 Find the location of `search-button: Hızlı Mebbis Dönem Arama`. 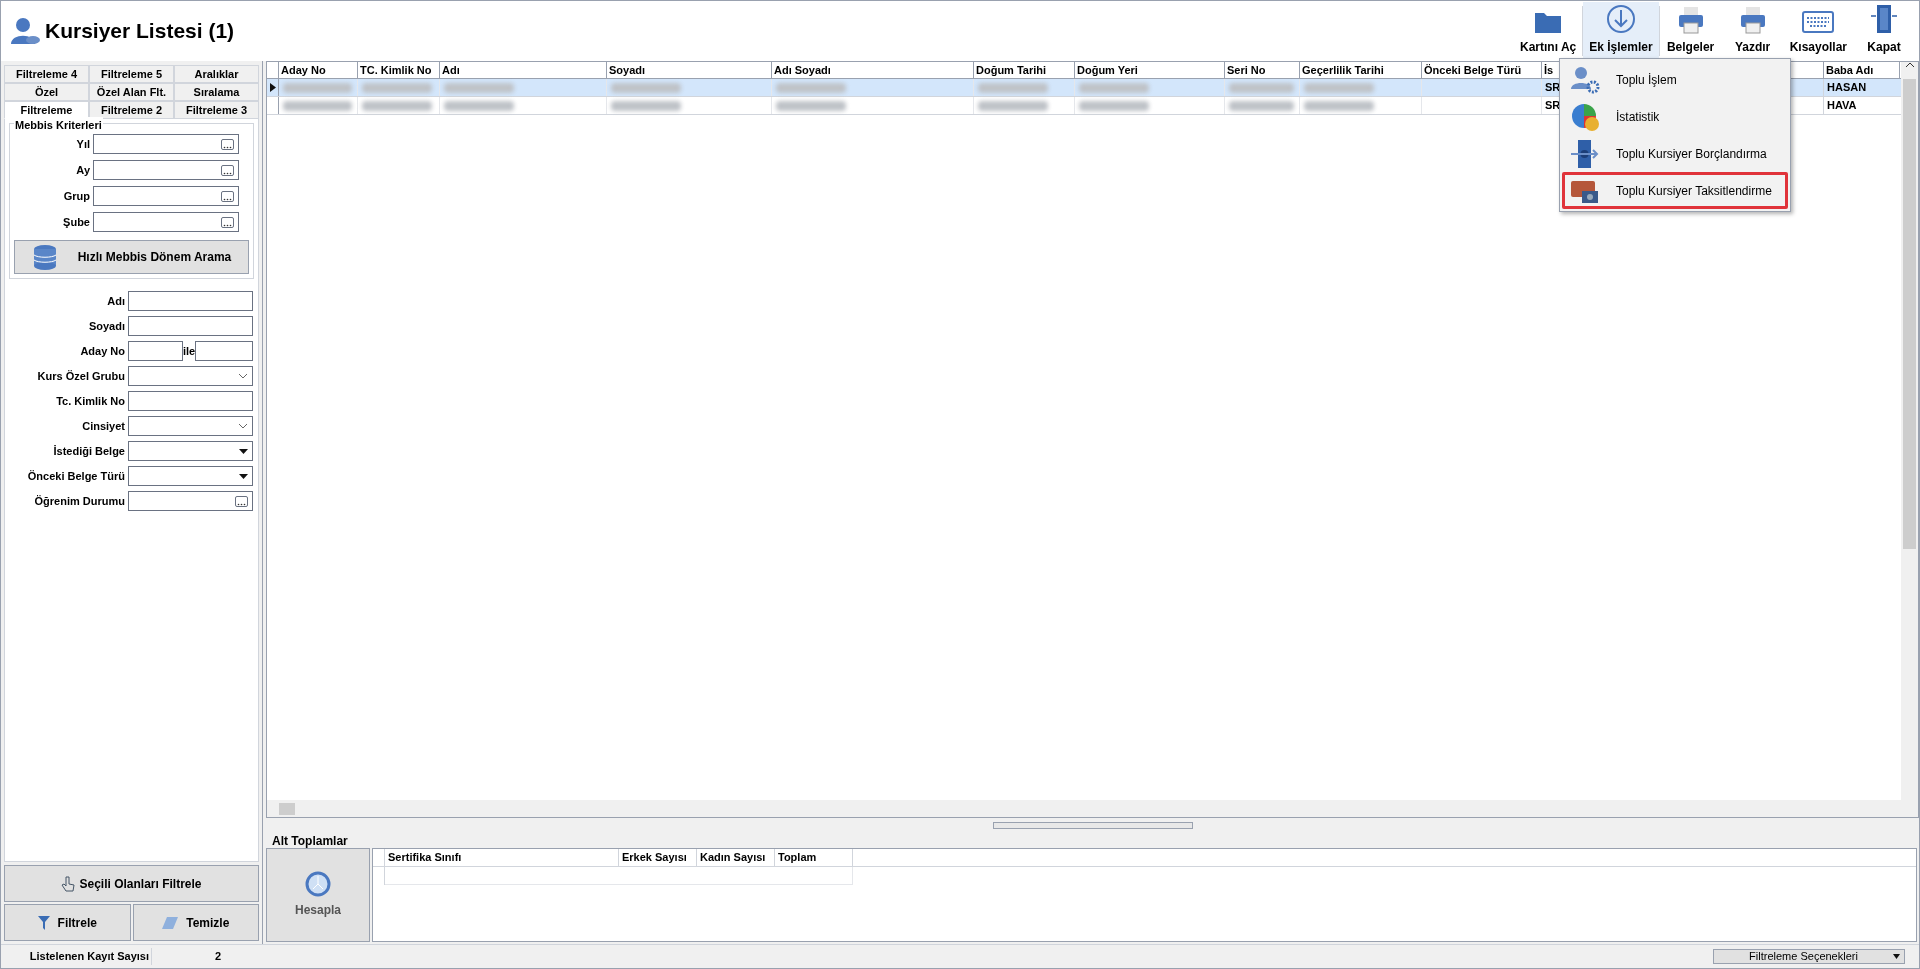

search-button: Hızlı Mebbis Dönem Arama is located at coordinates (131, 257).